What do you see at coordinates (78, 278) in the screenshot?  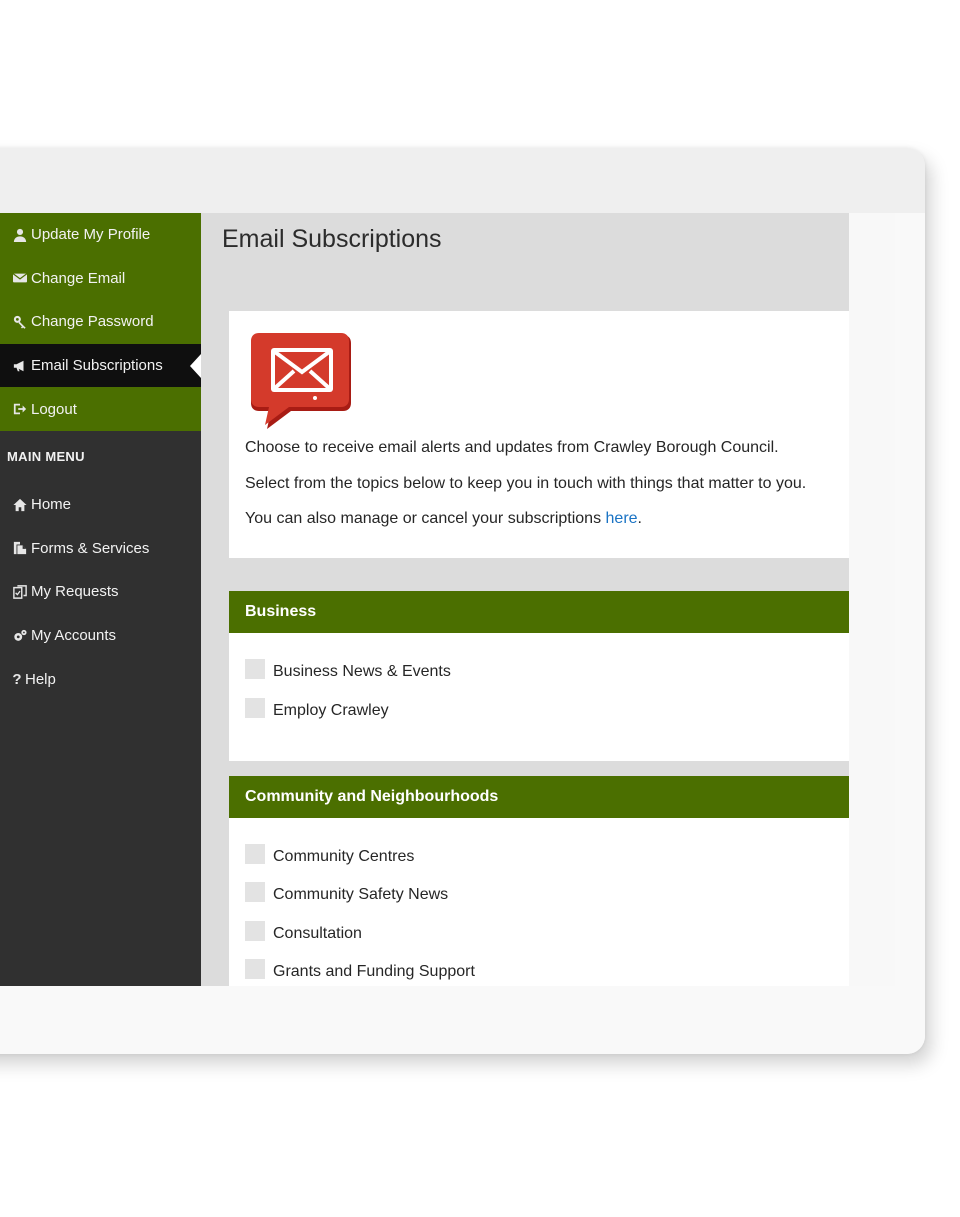 I see `sidebar-item-label: Change Email` at bounding box center [78, 278].